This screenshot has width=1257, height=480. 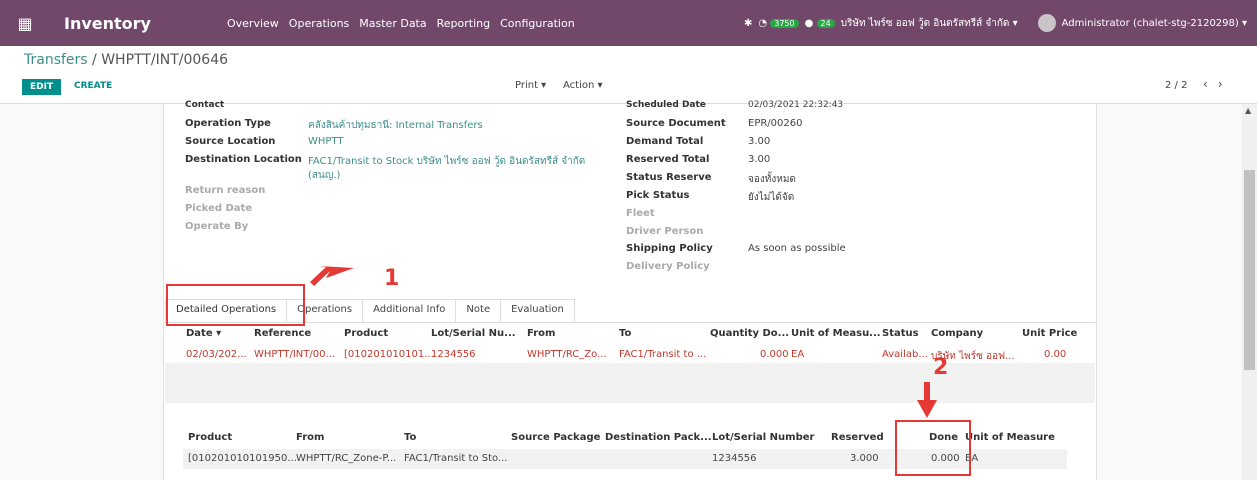 What do you see at coordinates (583, 85) in the screenshot?
I see `action-dropdown: Action ▾` at bounding box center [583, 85].